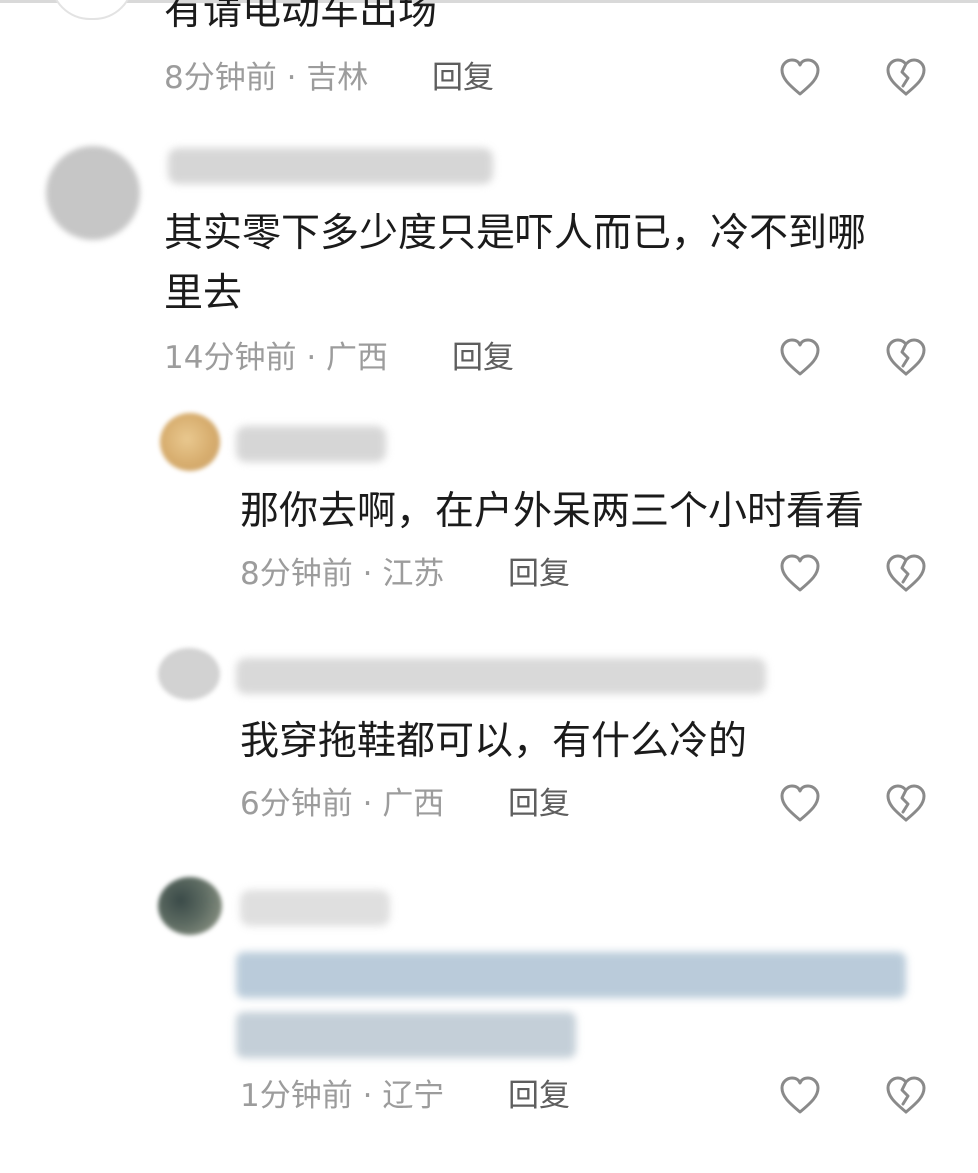 This screenshot has height=1173, width=978. What do you see at coordinates (296, 804) in the screenshot?
I see `comment-time: 6分钟前` at bounding box center [296, 804].